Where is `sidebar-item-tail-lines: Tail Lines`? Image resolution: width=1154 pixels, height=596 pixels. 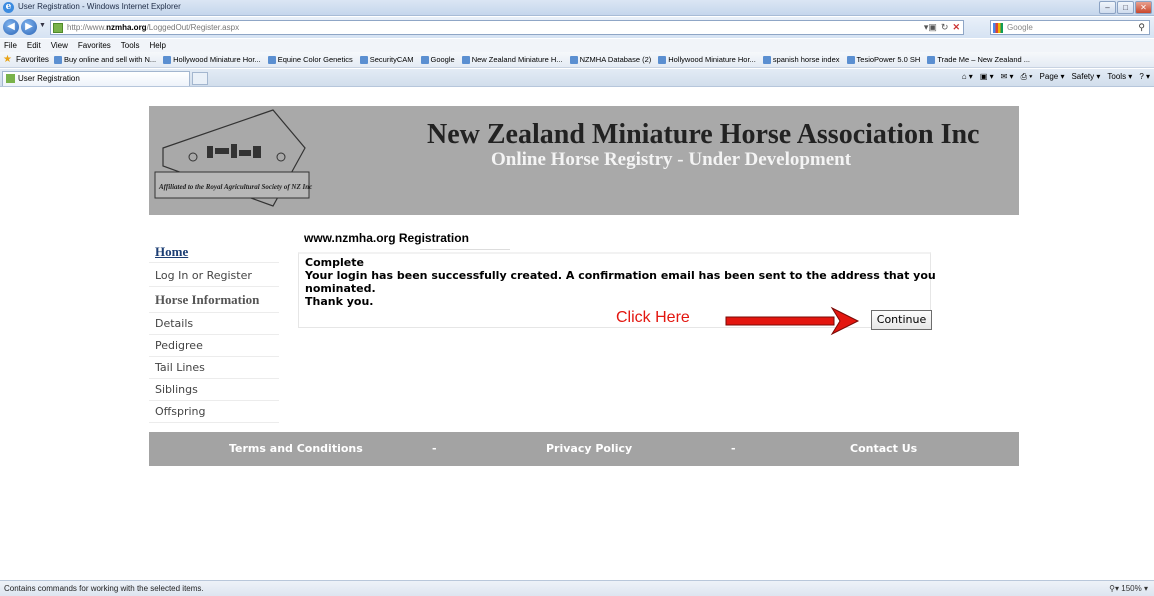
sidebar-item-tail-lines: Tail Lines is located at coordinates (214, 368).